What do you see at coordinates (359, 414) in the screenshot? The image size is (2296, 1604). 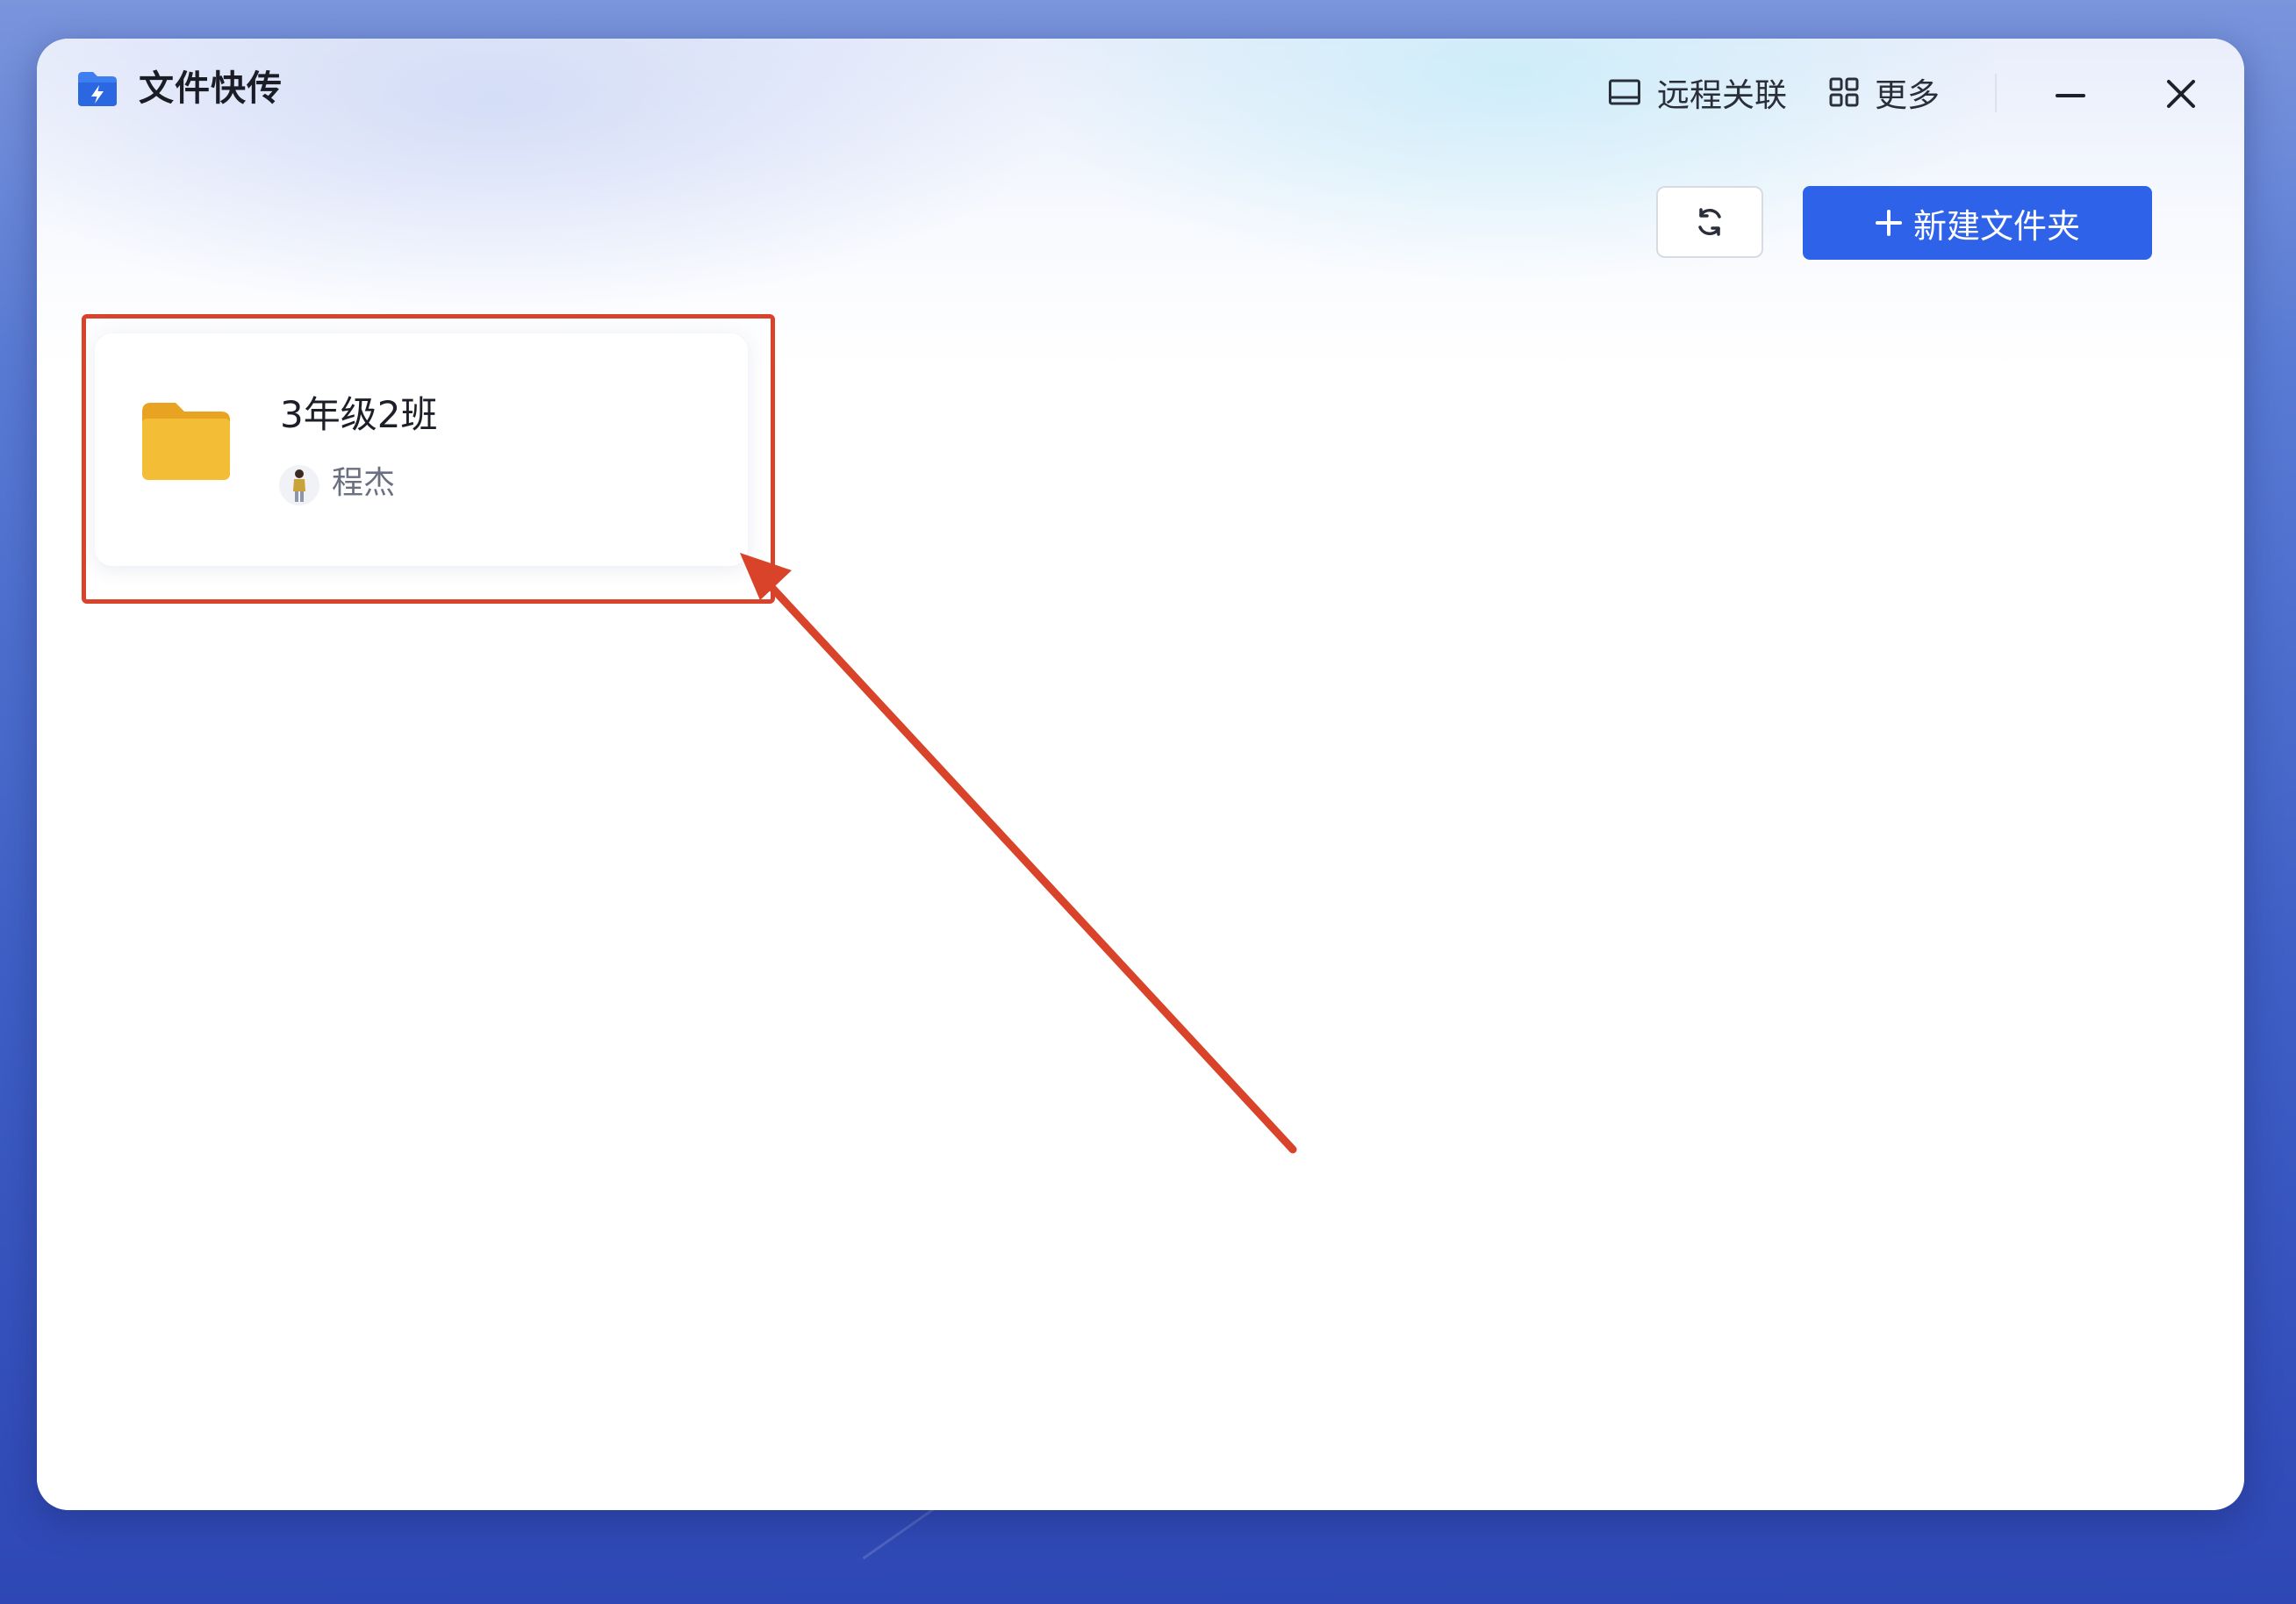 I see `folder-name: 3年级2班` at bounding box center [359, 414].